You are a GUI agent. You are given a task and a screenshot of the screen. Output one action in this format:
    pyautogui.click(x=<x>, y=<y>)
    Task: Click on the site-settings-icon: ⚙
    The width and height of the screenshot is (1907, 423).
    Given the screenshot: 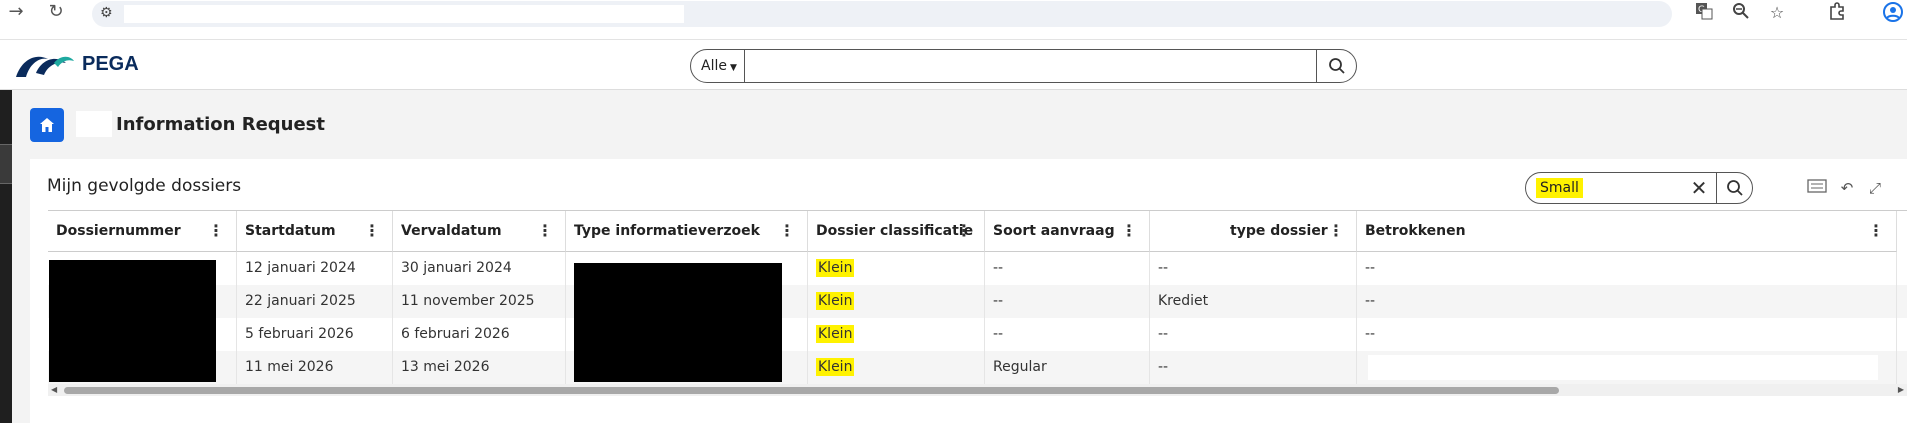 What is the action you would take?
    pyautogui.click(x=106, y=13)
    